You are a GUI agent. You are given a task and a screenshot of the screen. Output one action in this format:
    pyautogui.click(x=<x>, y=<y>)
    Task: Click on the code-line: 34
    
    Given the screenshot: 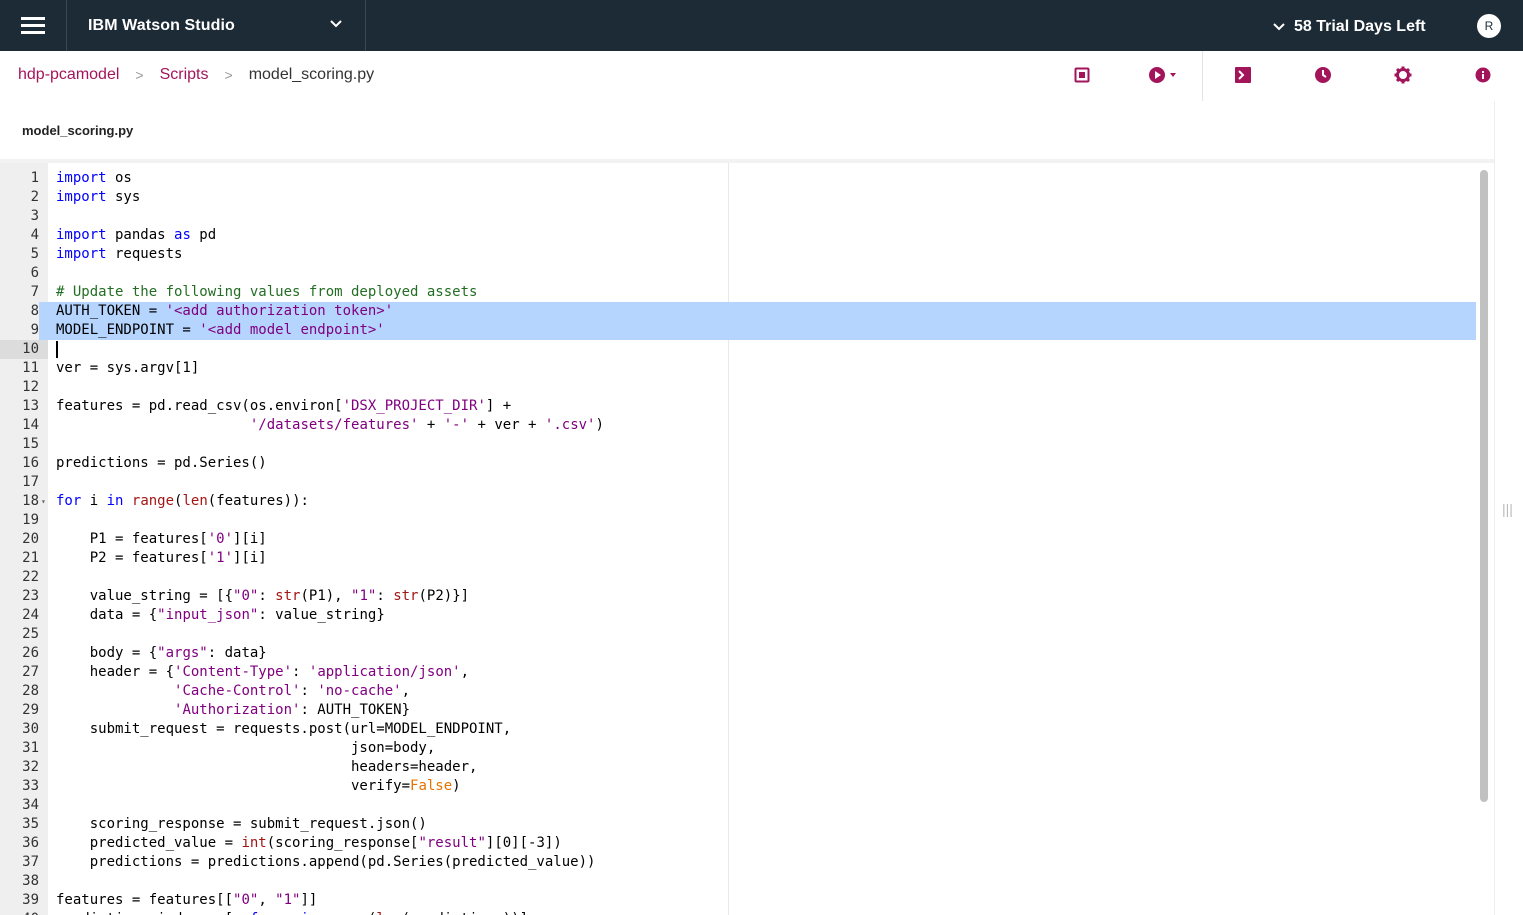 What is the action you would take?
    pyautogui.click(x=738, y=805)
    